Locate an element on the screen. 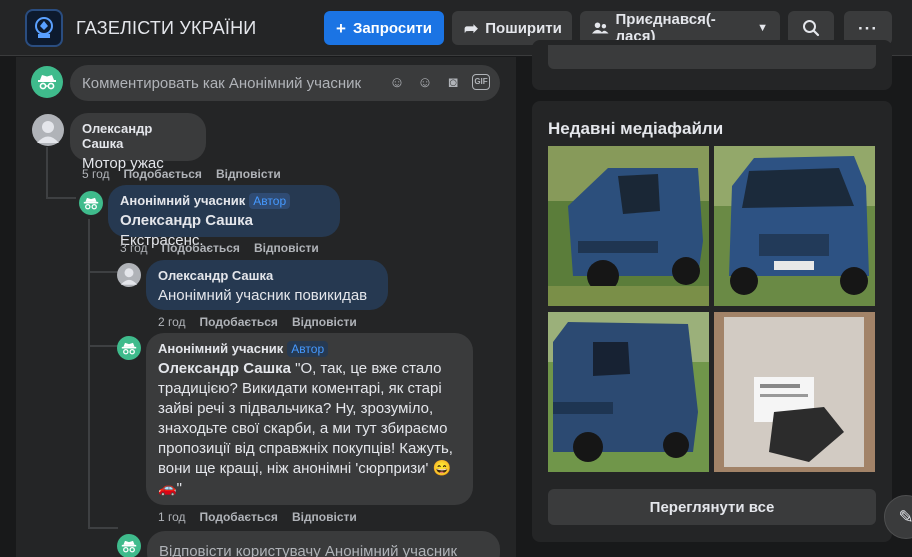  part-photo-icon is located at coordinates (794, 392).